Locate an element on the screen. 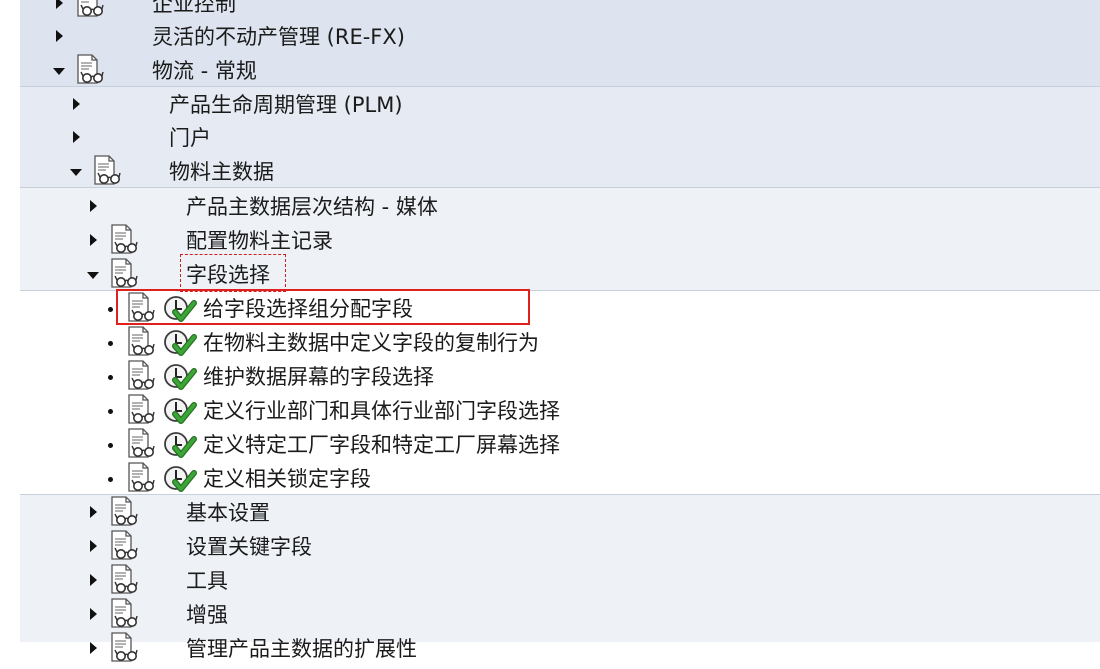 The width and height of the screenshot is (1100, 669). tree-node: 设置关键字段 is located at coordinates (550, 547).